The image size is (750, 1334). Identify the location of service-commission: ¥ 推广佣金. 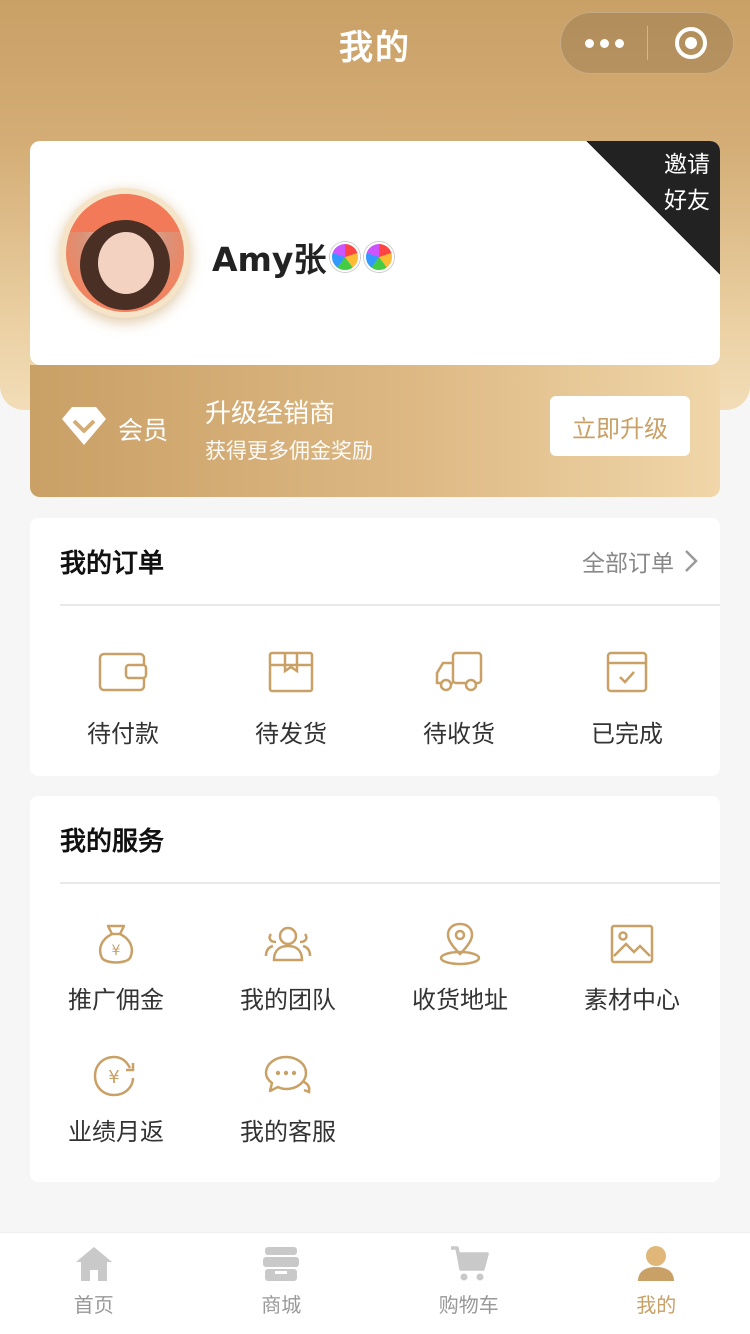
(116, 988).